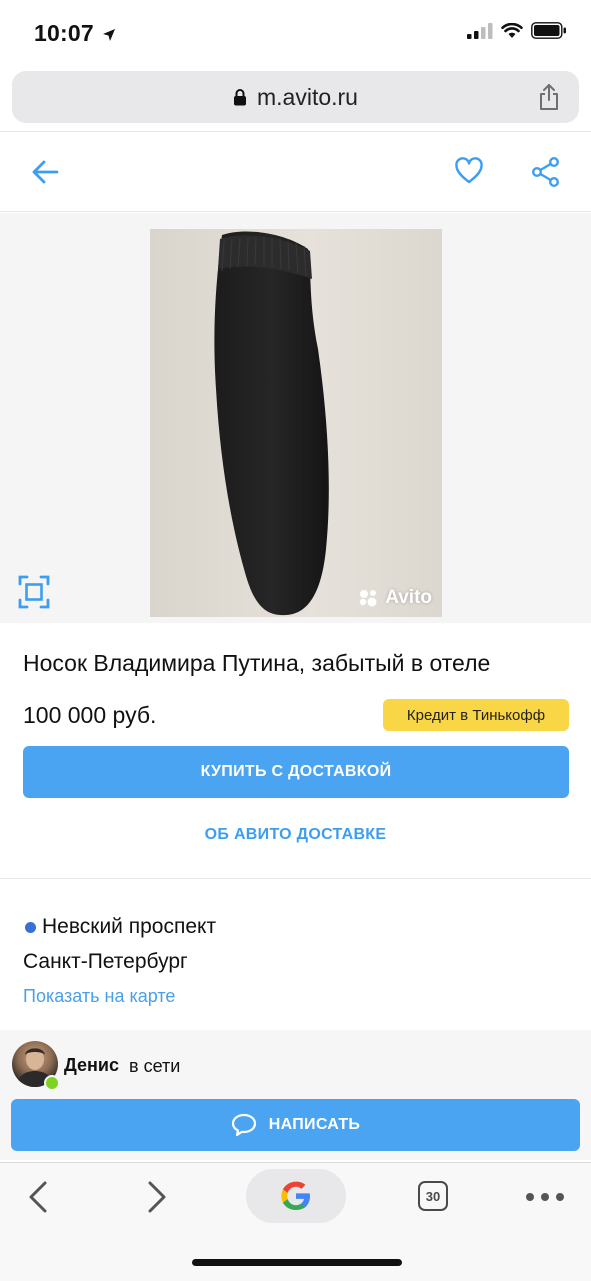 Image resolution: width=591 pixels, height=1281 pixels. What do you see at coordinates (91, 1065) in the screenshot?
I see `seller-name: Денис` at bounding box center [91, 1065].